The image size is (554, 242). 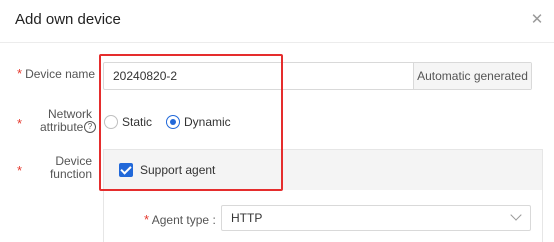 I want to click on device-name-label: Device name, so click(x=60, y=74).